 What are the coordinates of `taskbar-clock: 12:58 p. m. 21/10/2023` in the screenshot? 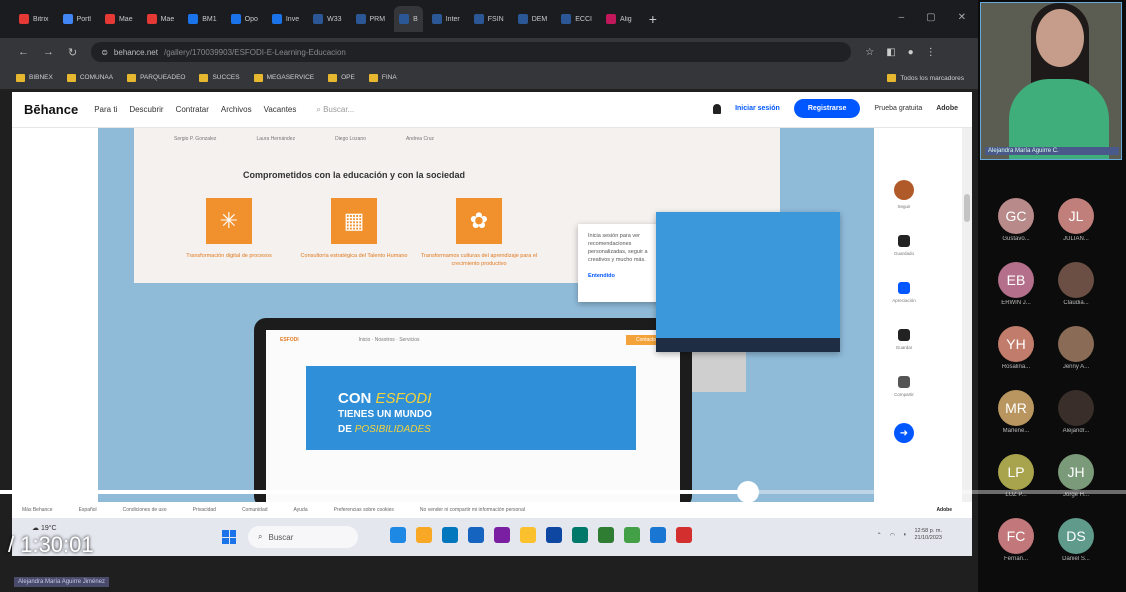 It's located at (928, 535).